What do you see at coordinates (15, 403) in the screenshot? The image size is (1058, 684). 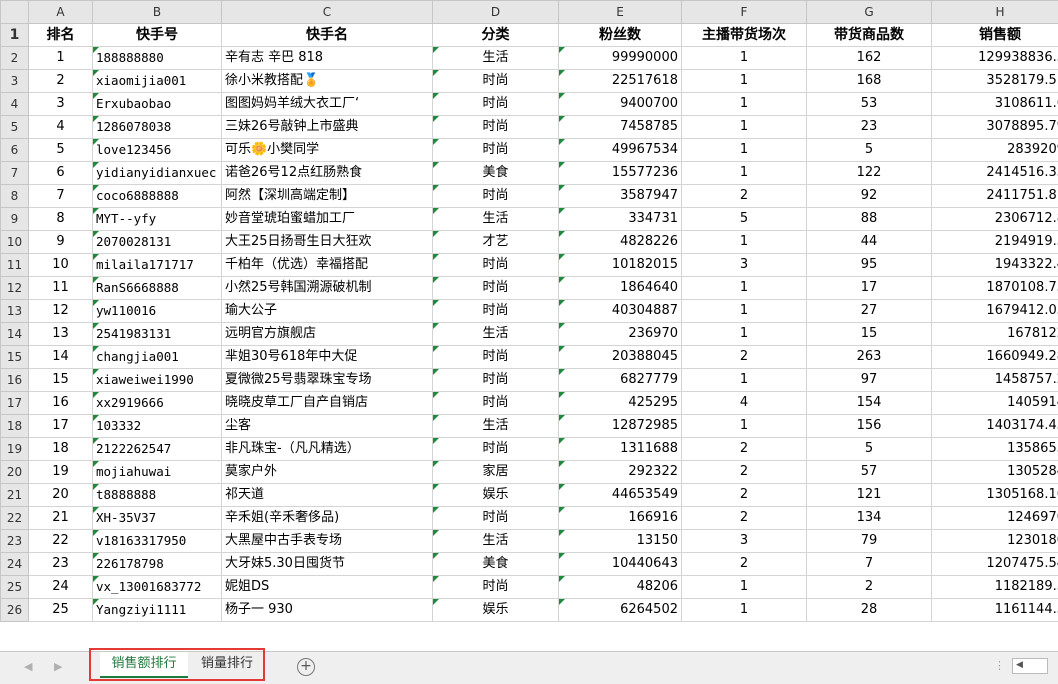 I see `row-number: 17` at bounding box center [15, 403].